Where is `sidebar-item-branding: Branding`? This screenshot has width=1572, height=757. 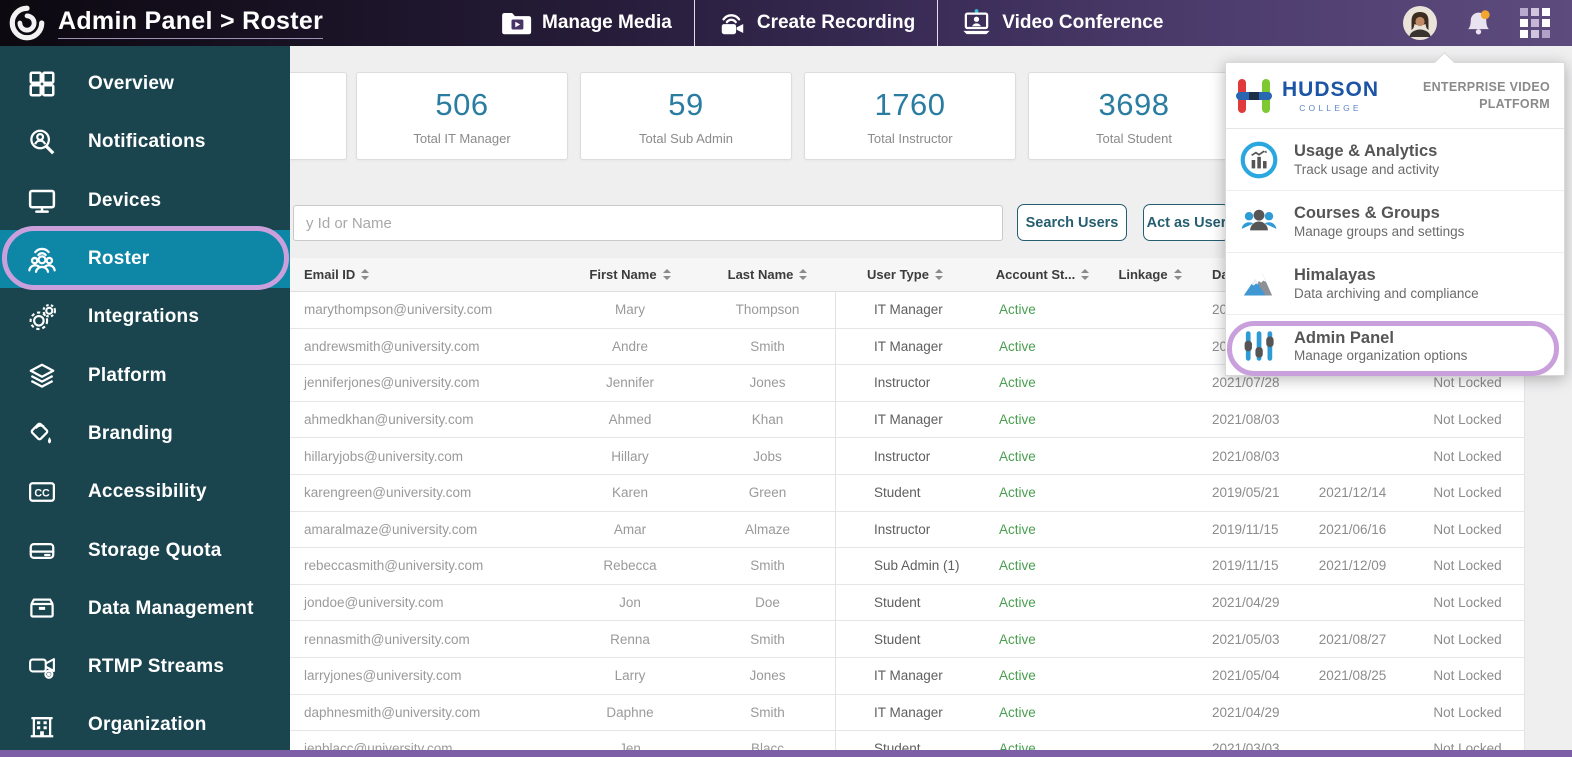 sidebar-item-branding: Branding is located at coordinates (145, 434).